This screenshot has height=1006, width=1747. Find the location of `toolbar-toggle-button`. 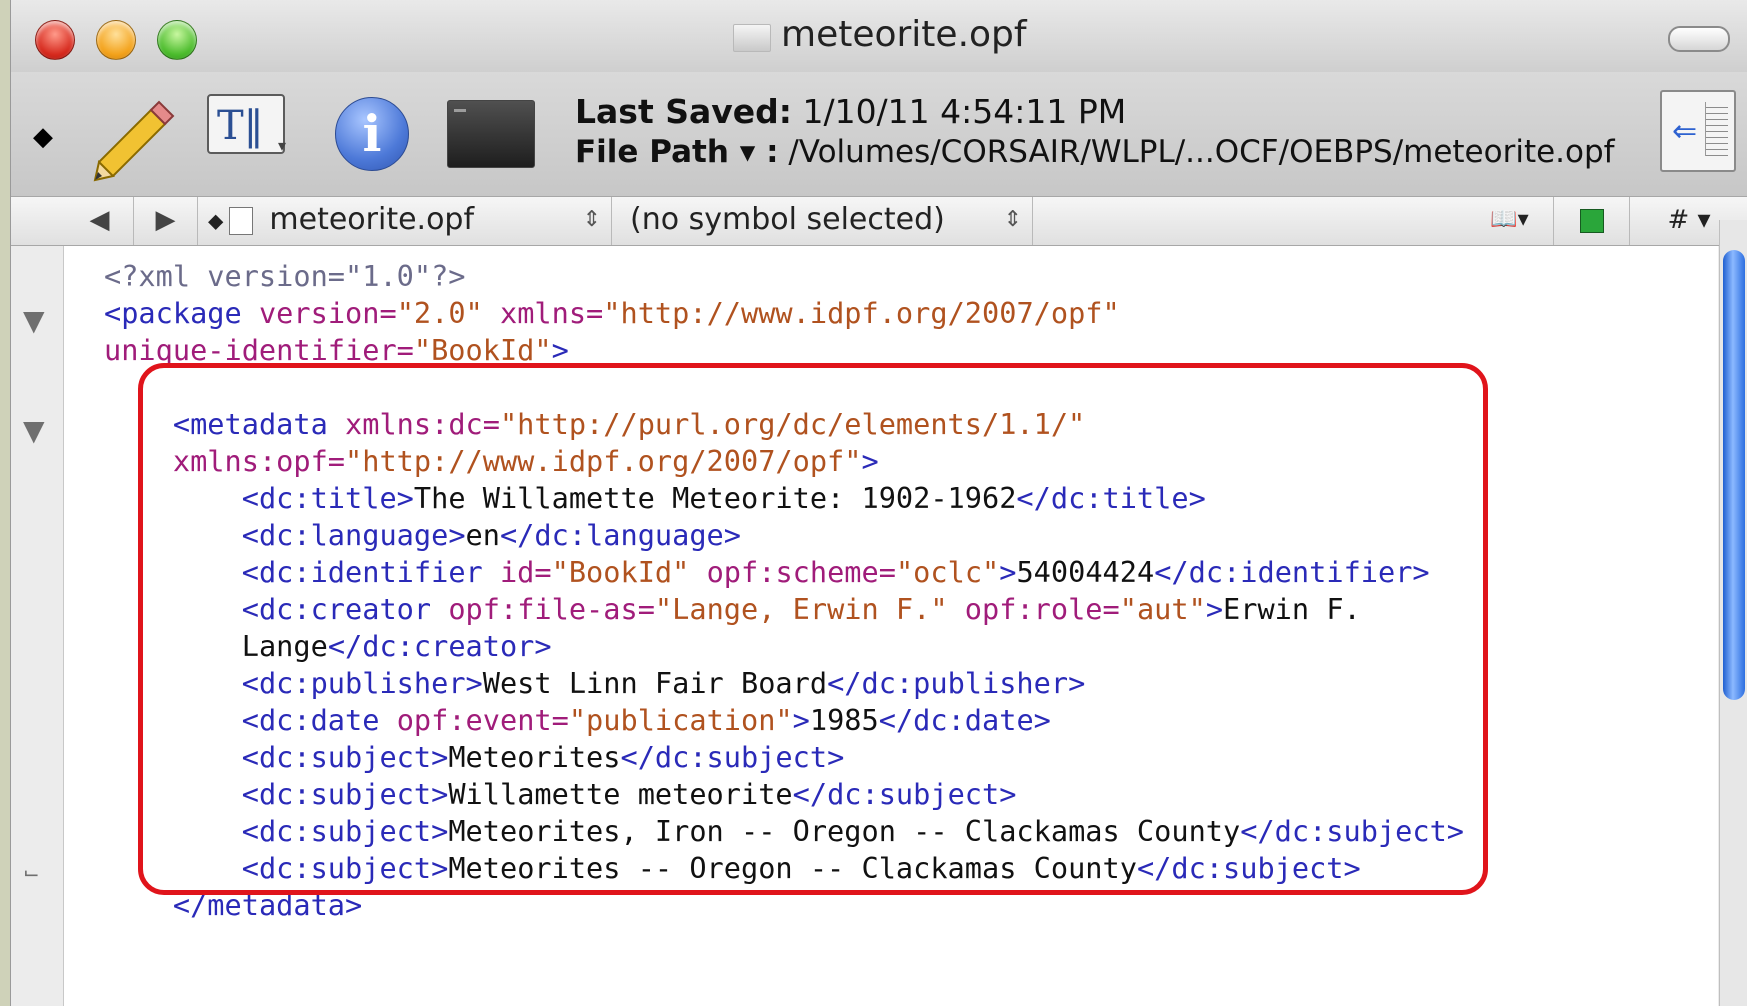

toolbar-toggle-button is located at coordinates (1699, 39).